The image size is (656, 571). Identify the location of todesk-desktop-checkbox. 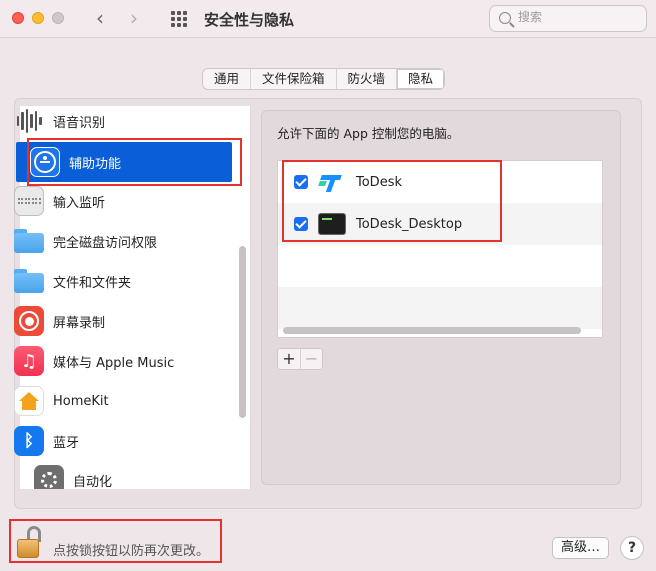
(301, 224).